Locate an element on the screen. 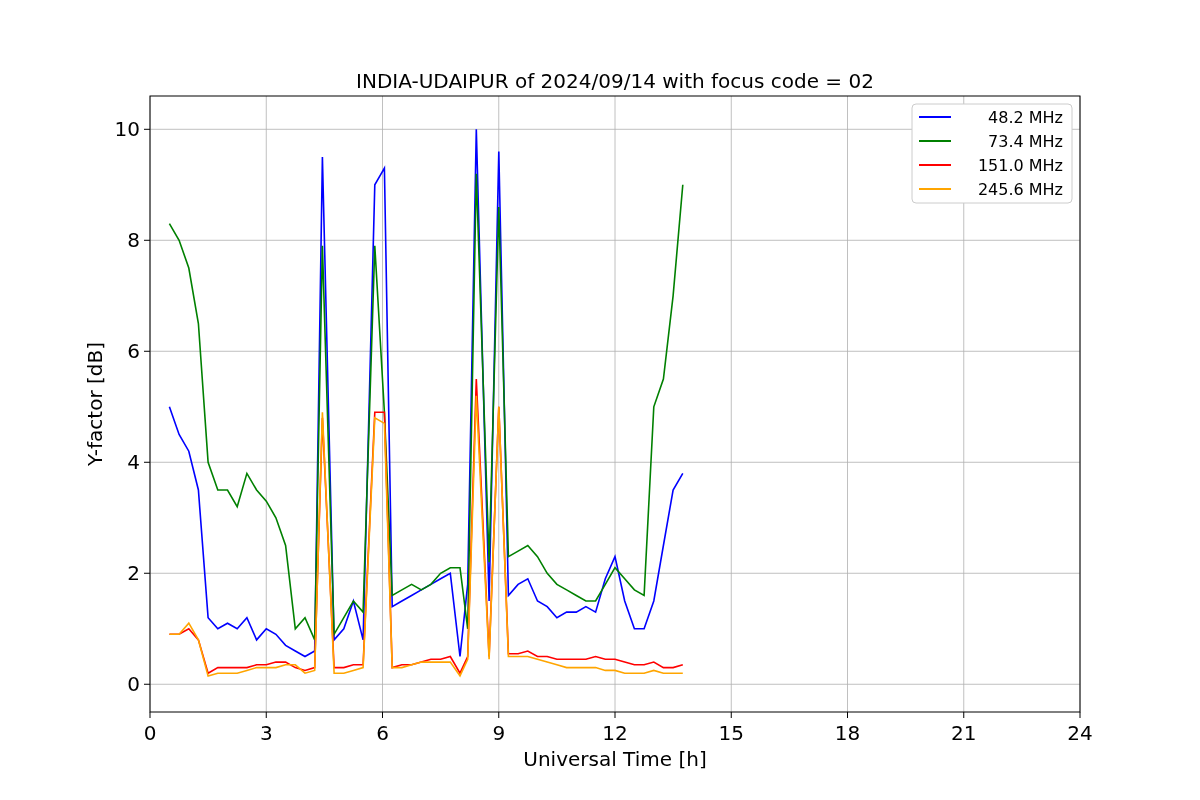 Image resolution: width=1200 pixels, height=800 pixels. y-tick-label: 0 is located at coordinates (133, 684).